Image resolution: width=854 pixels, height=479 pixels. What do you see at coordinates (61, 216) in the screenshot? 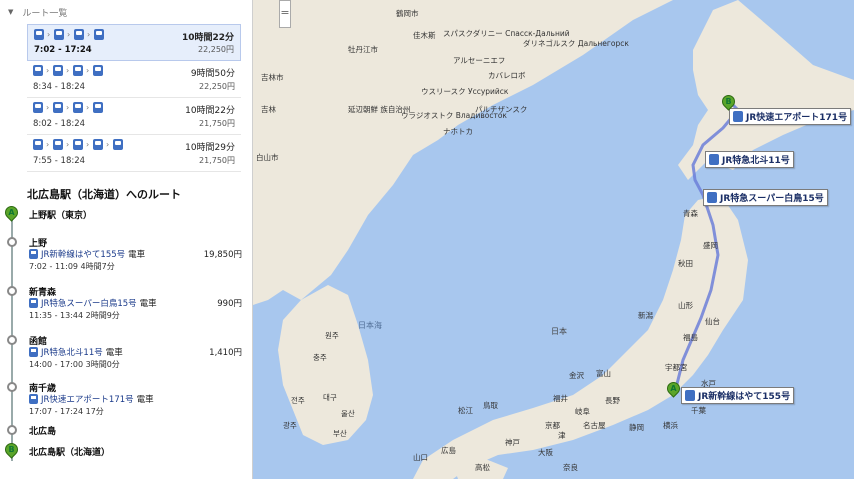
I see `start-station: 上野駅（東京）` at bounding box center [61, 216].